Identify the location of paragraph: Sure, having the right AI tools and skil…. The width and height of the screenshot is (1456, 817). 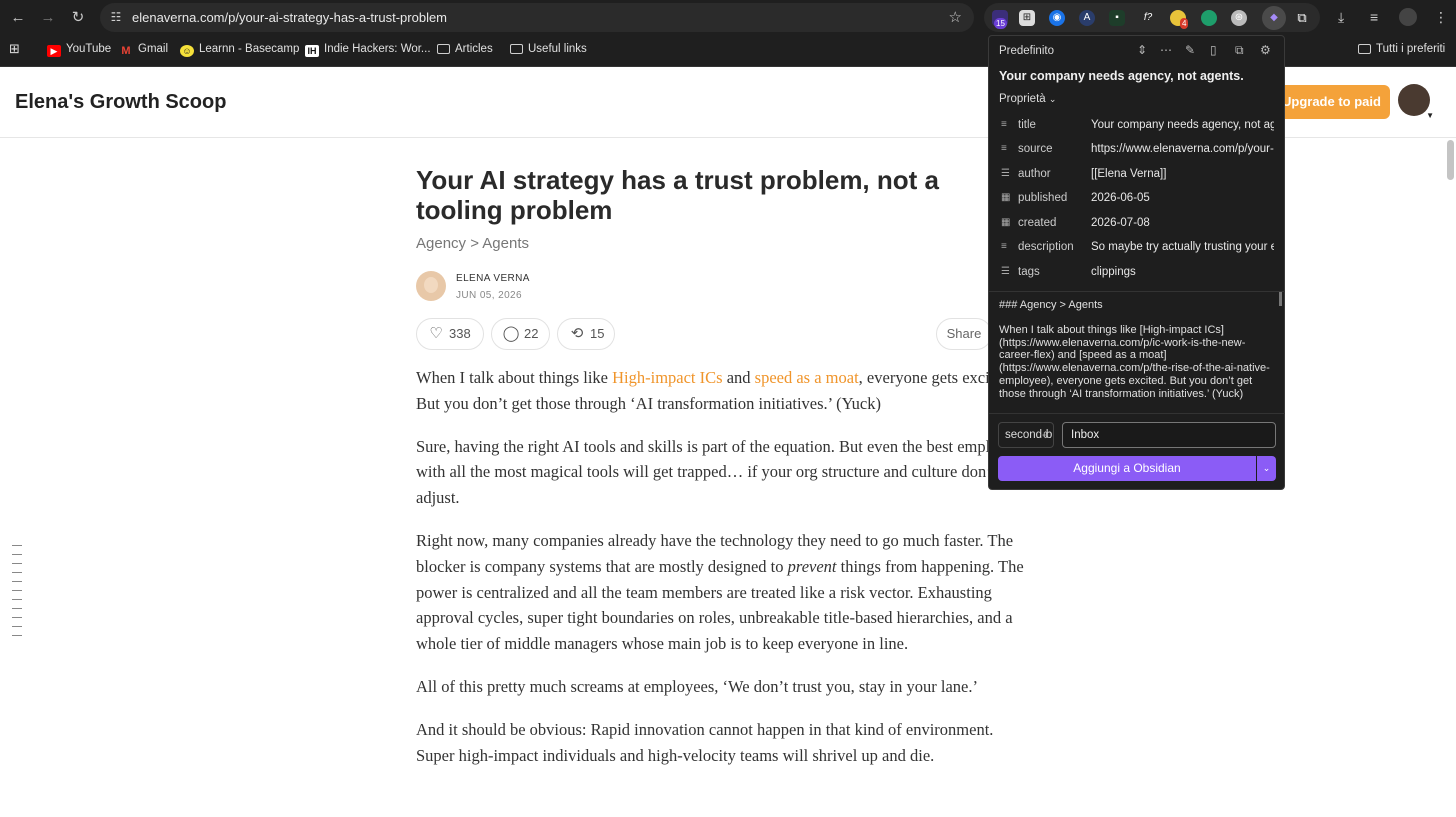
(722, 472).